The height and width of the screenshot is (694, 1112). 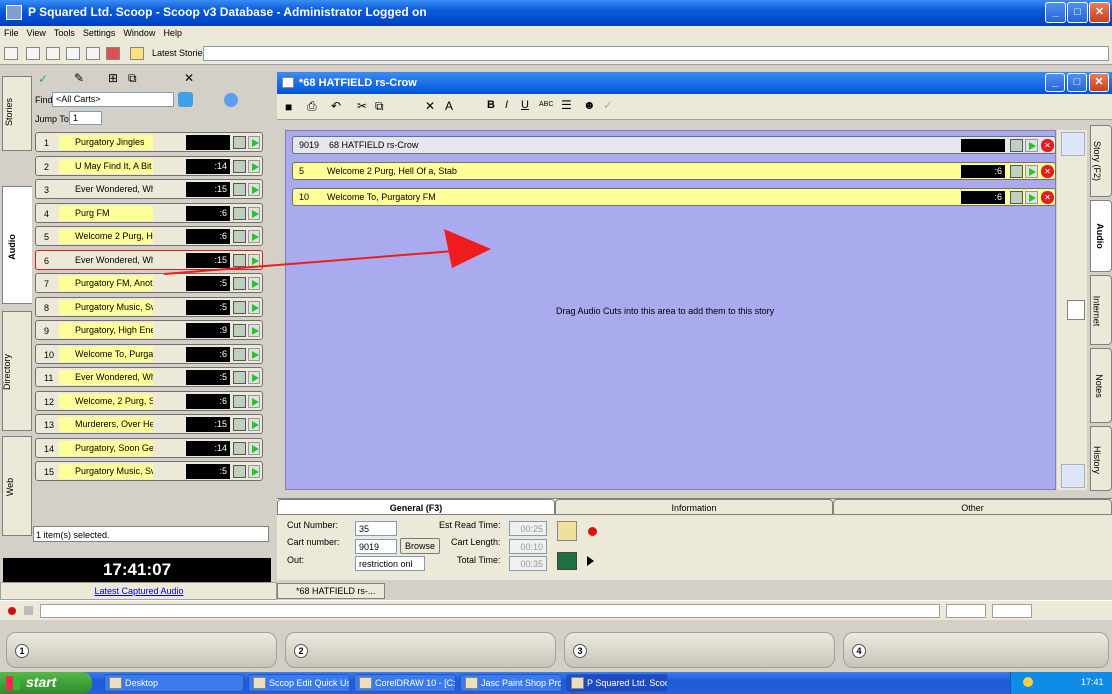 I want to click on cart-item: 3 Ever Wondered, What:15, so click(x=149, y=189).